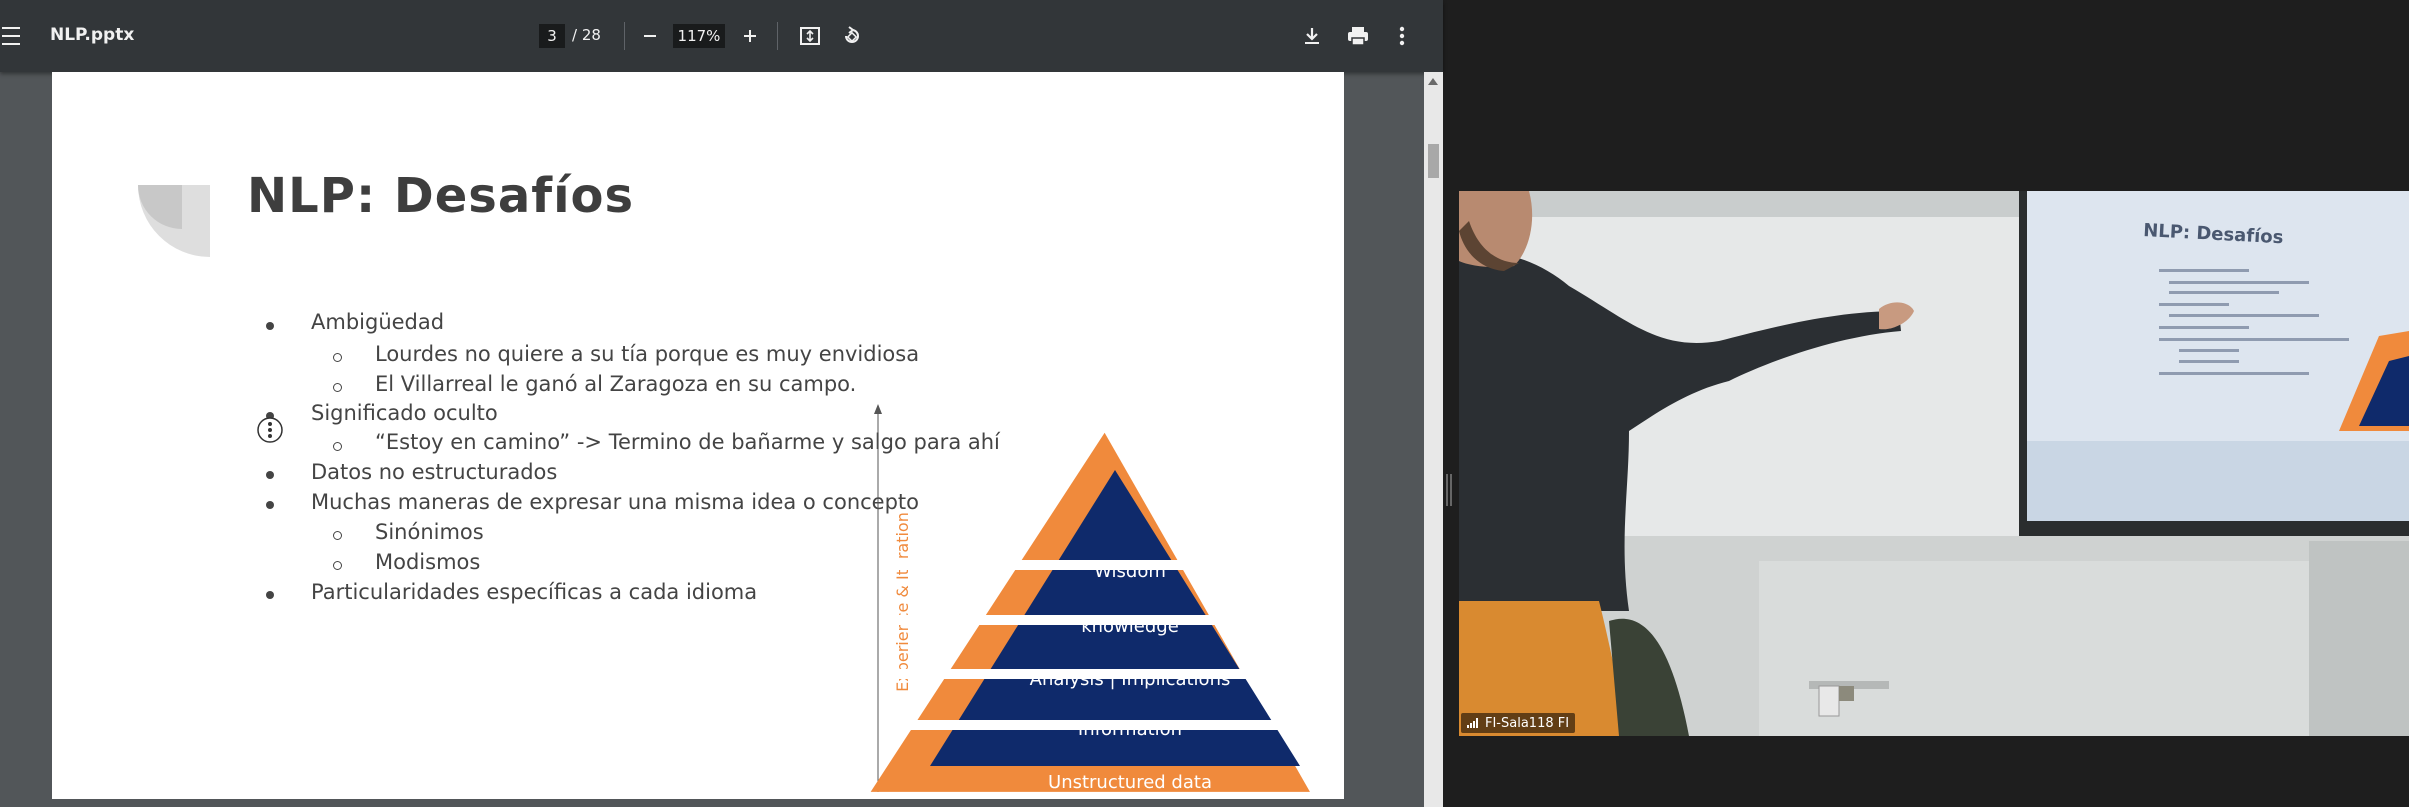  I want to click on pyramid-level-label: Information, so click(1130, 729).